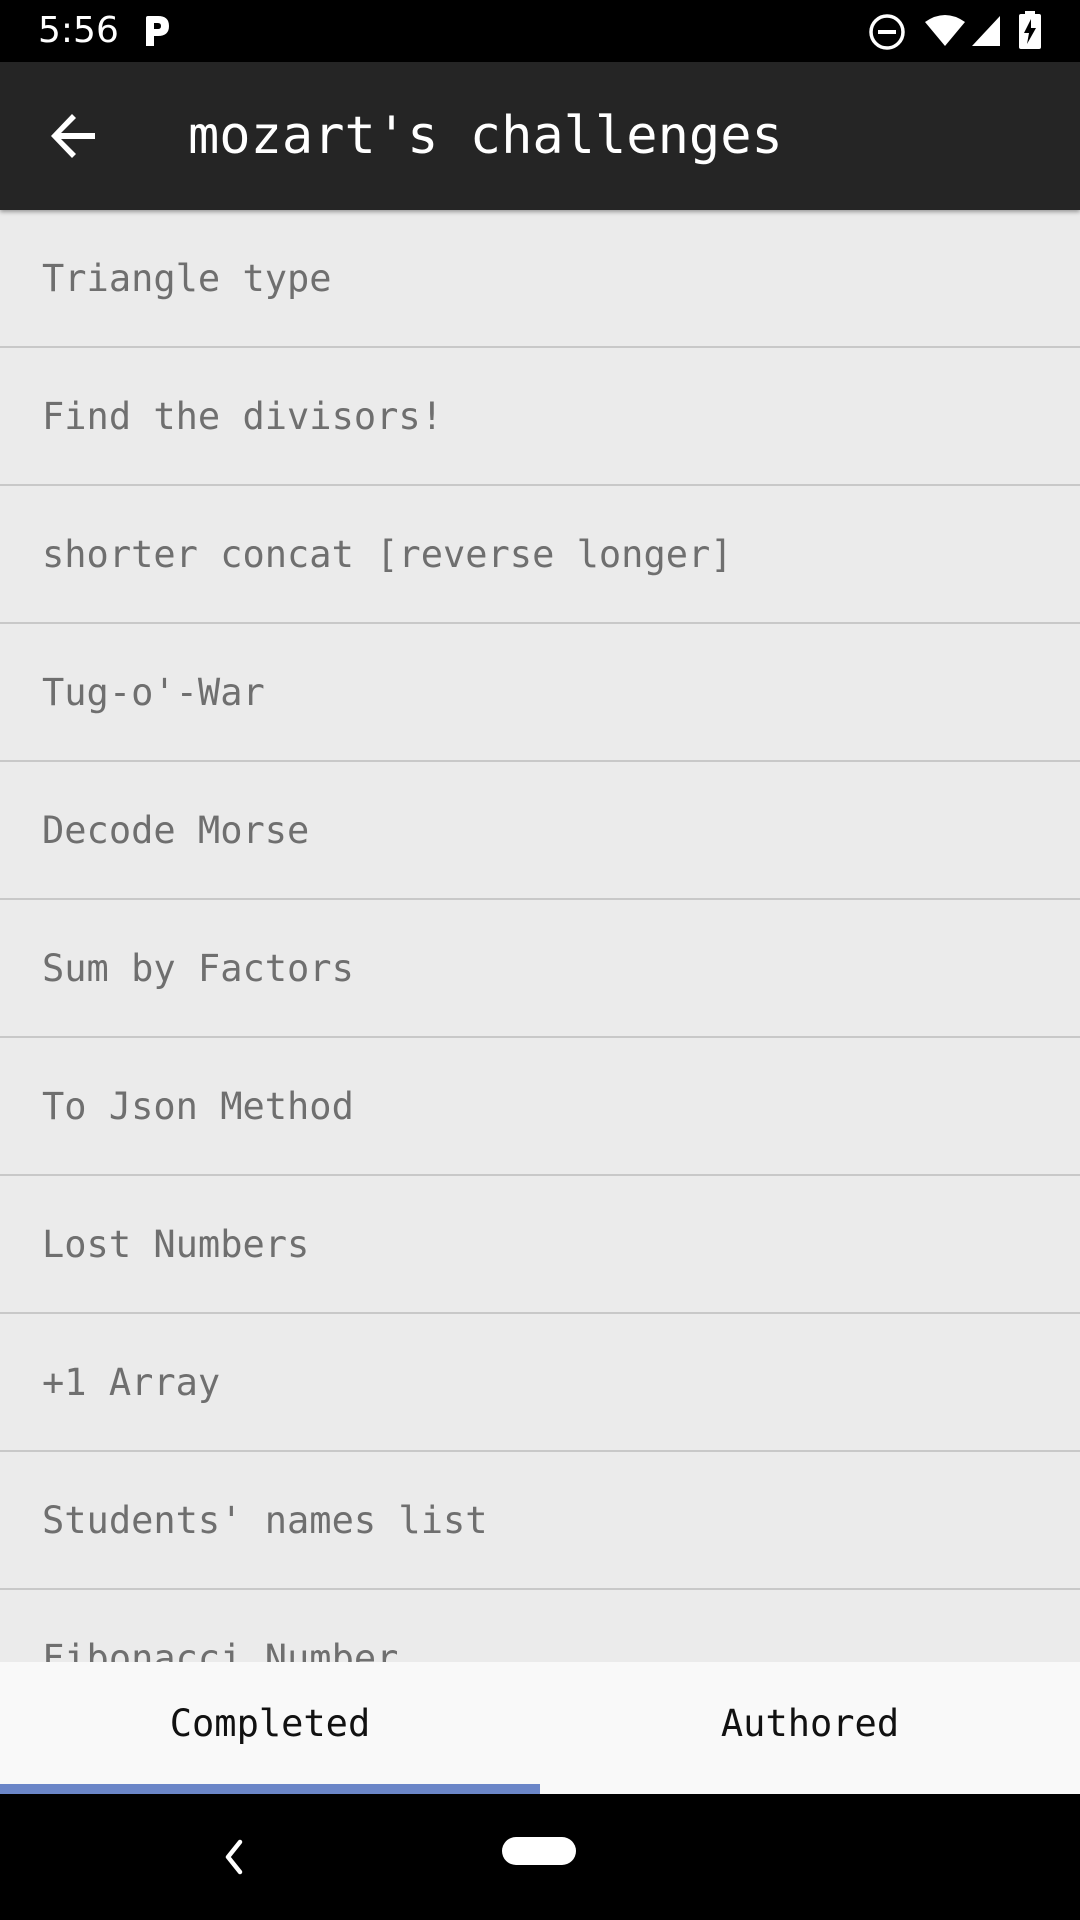 This screenshot has width=1080, height=1920. What do you see at coordinates (270, 1789) in the screenshot?
I see `tab-indicator` at bounding box center [270, 1789].